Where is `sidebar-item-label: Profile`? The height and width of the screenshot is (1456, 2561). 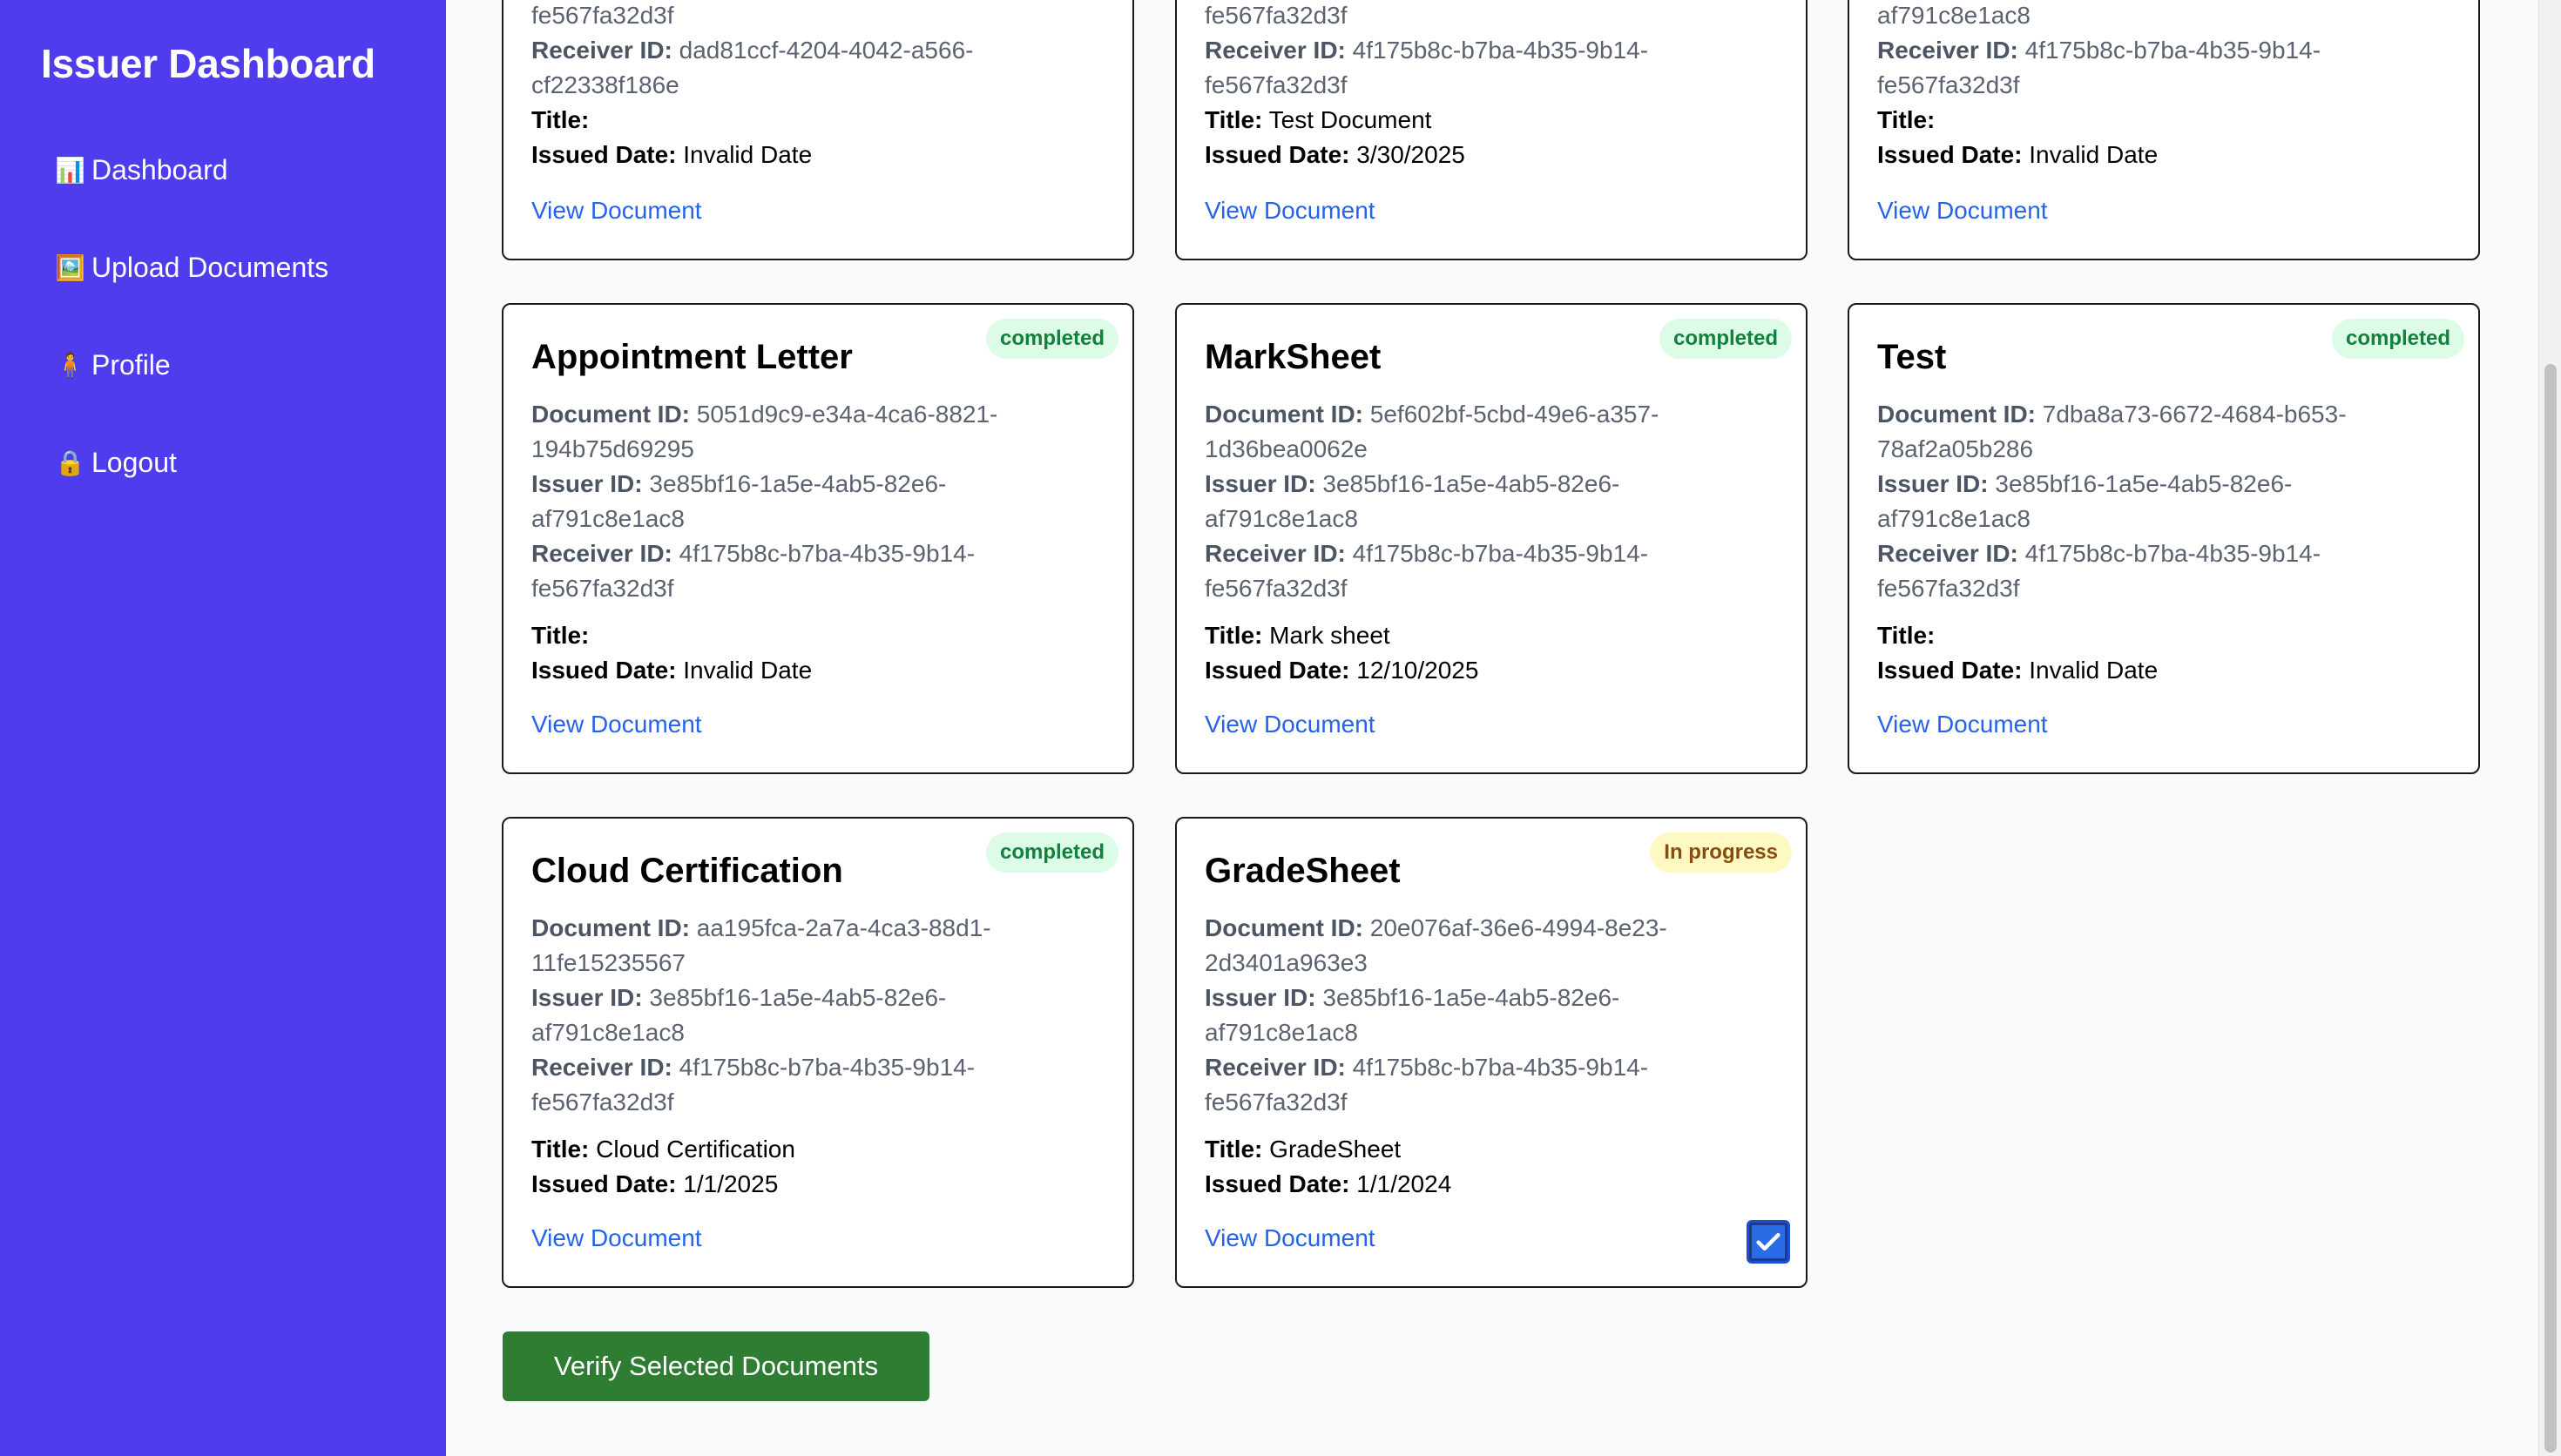 sidebar-item-label: Profile is located at coordinates (131, 365).